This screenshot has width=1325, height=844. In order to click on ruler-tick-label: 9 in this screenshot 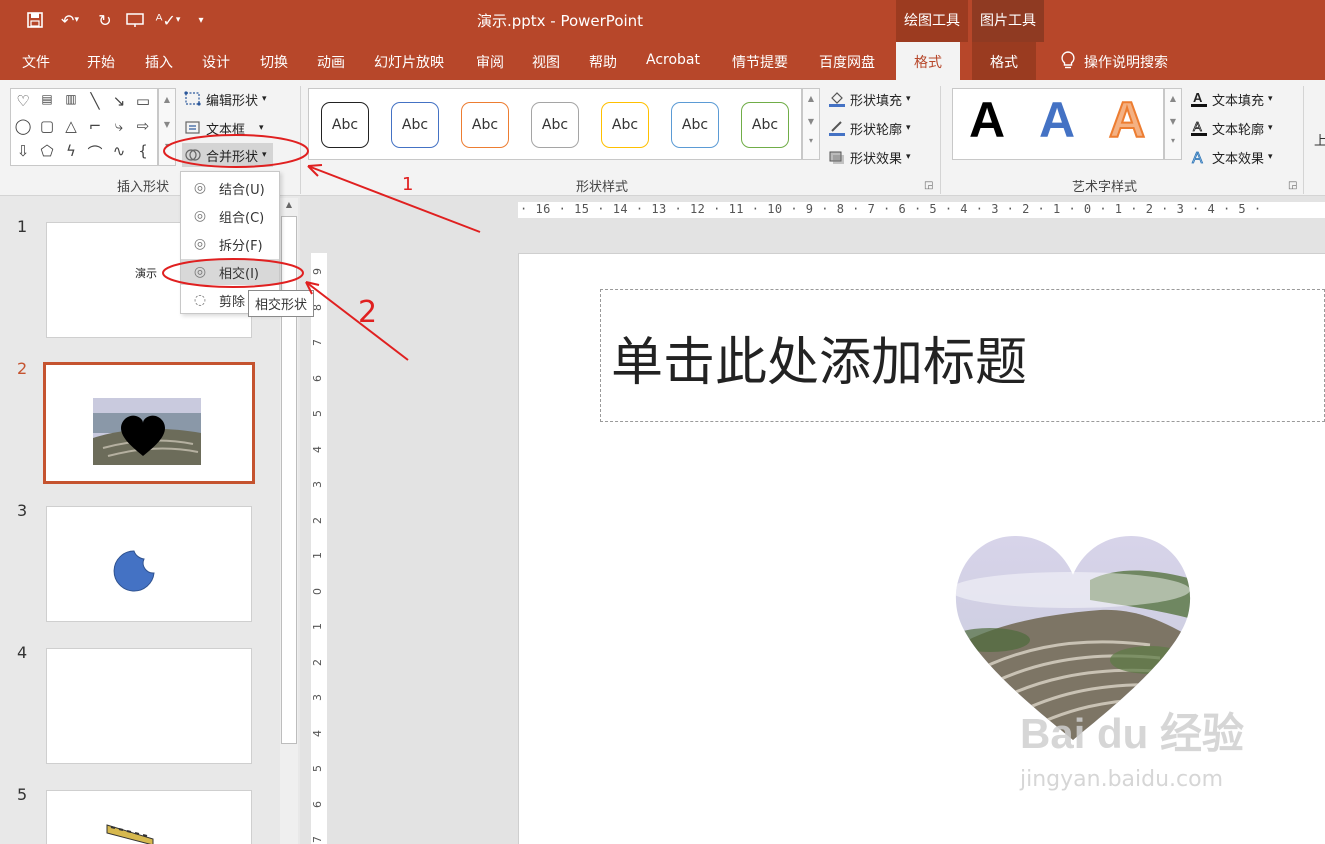, I will do `click(317, 271)`.